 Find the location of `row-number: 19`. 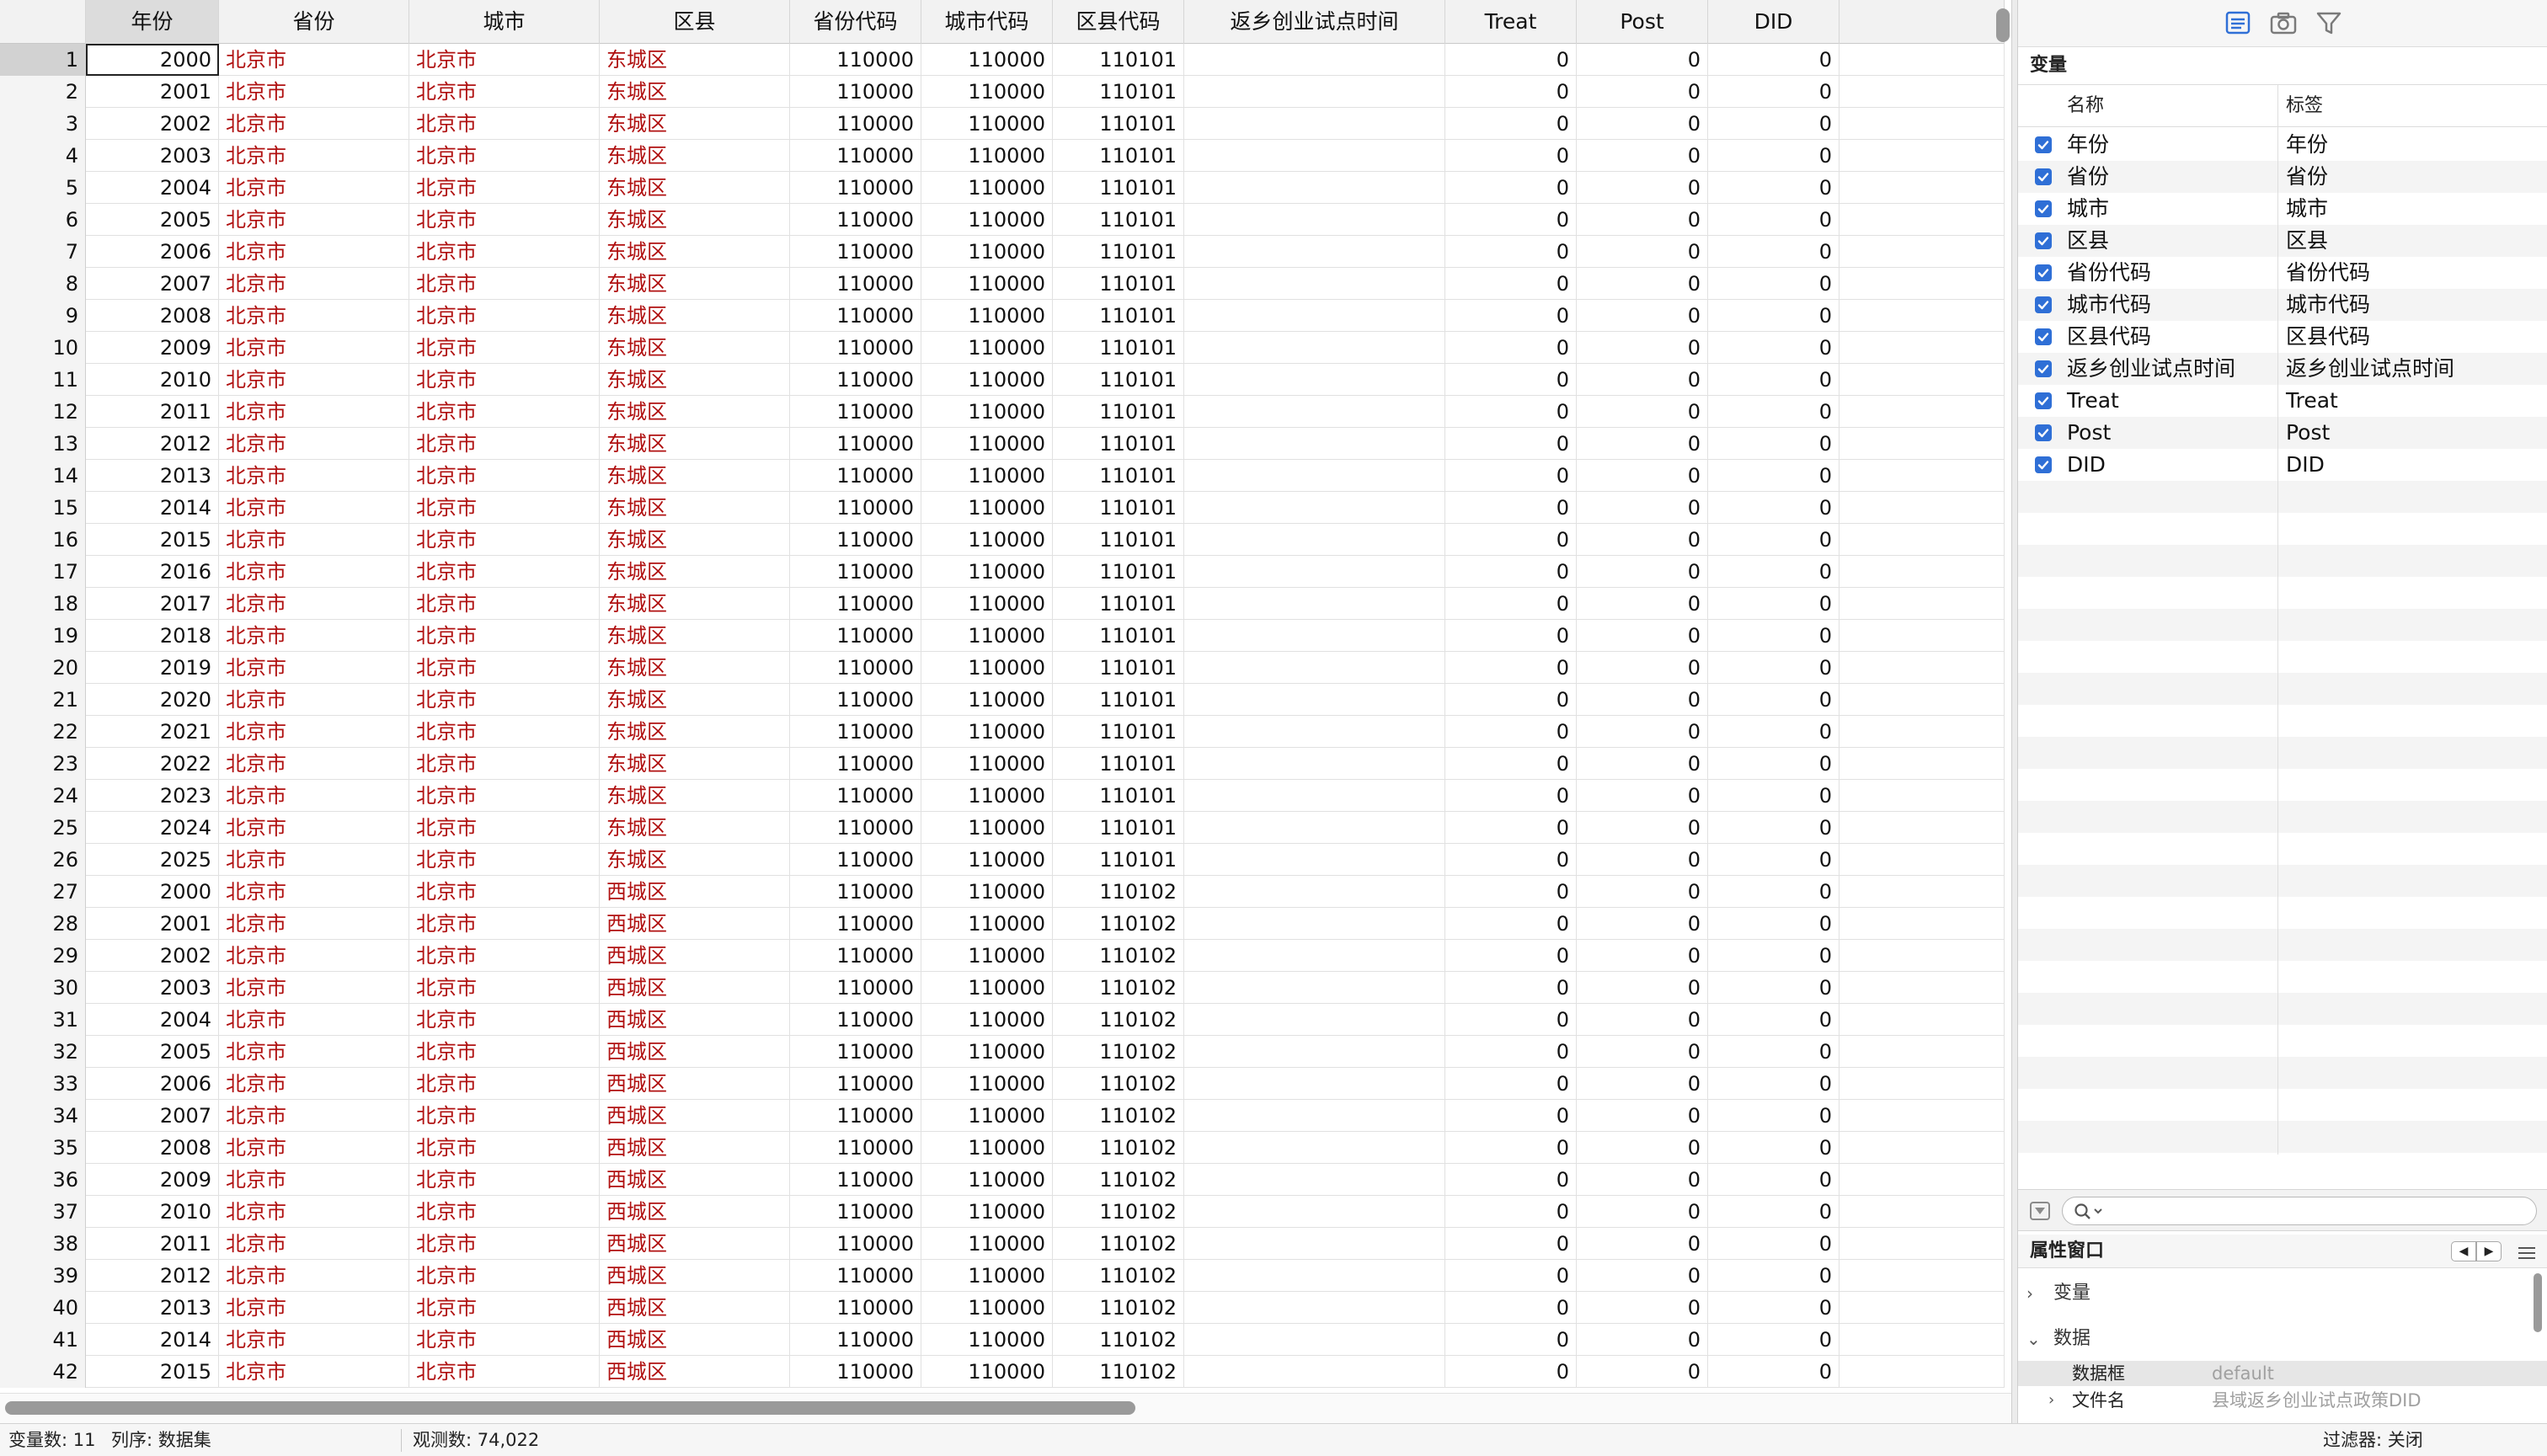

row-number: 19 is located at coordinates (43, 636).